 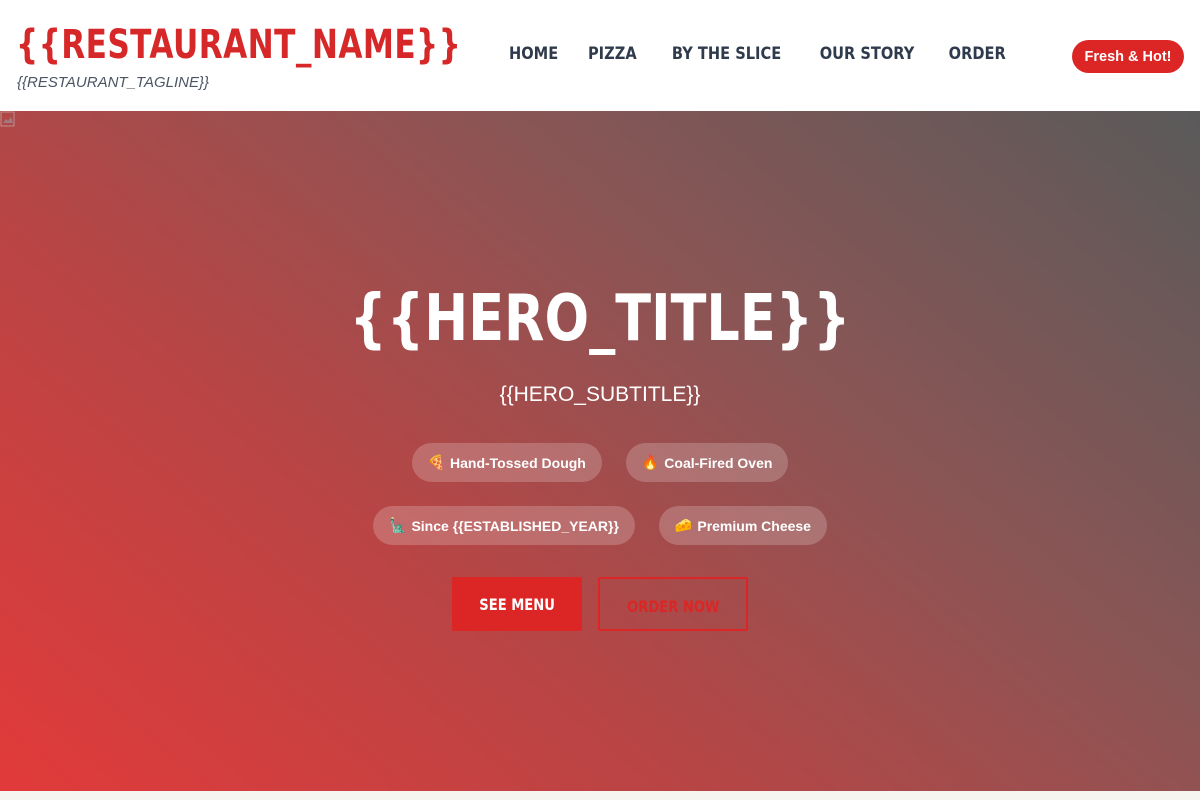 I want to click on restaurant-name: {{RESTAURANT_NAME}}, so click(x=238, y=45).